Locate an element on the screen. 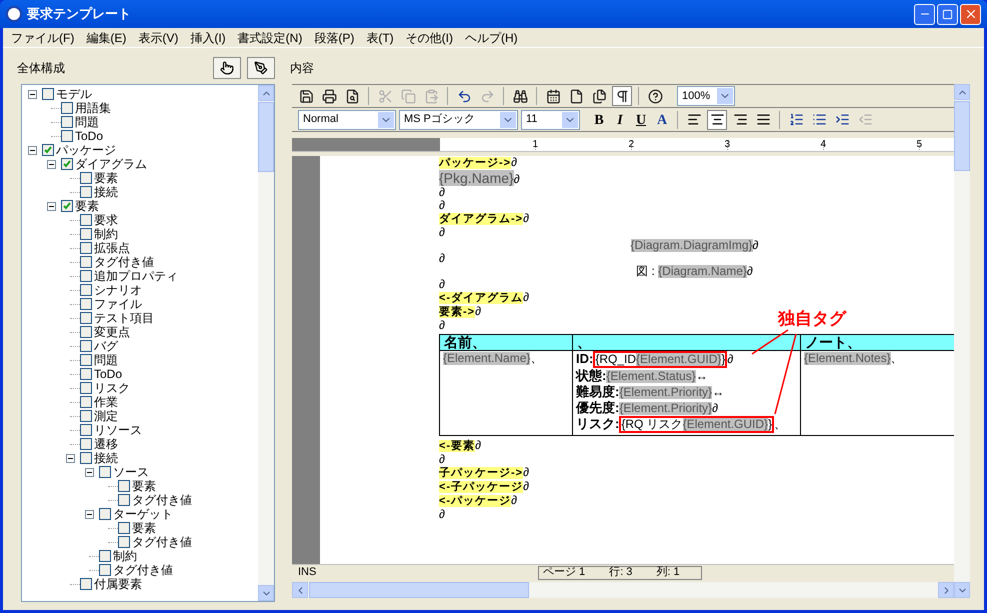 This screenshot has width=987, height=613. uncheck-all-button is located at coordinates (261, 68).